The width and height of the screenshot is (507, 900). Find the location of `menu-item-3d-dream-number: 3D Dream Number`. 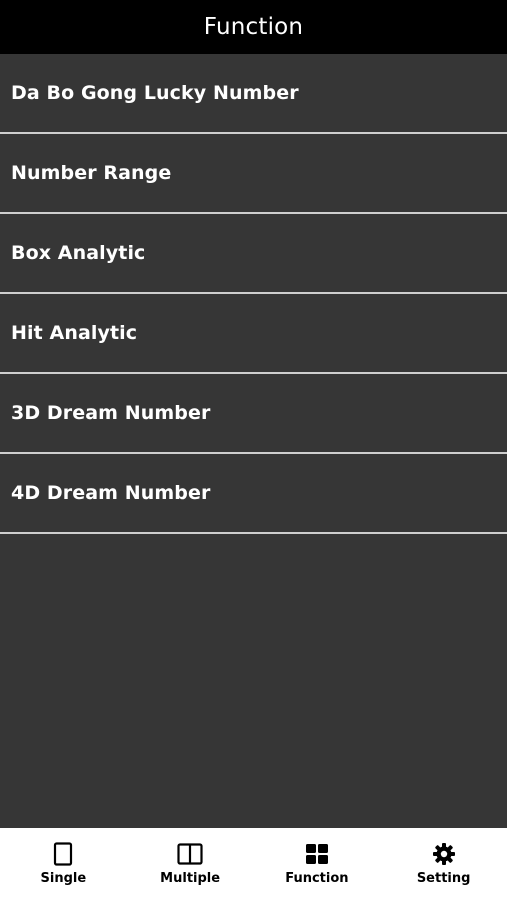

menu-item-3d-dream-number: 3D Dream Number is located at coordinates (253, 414).